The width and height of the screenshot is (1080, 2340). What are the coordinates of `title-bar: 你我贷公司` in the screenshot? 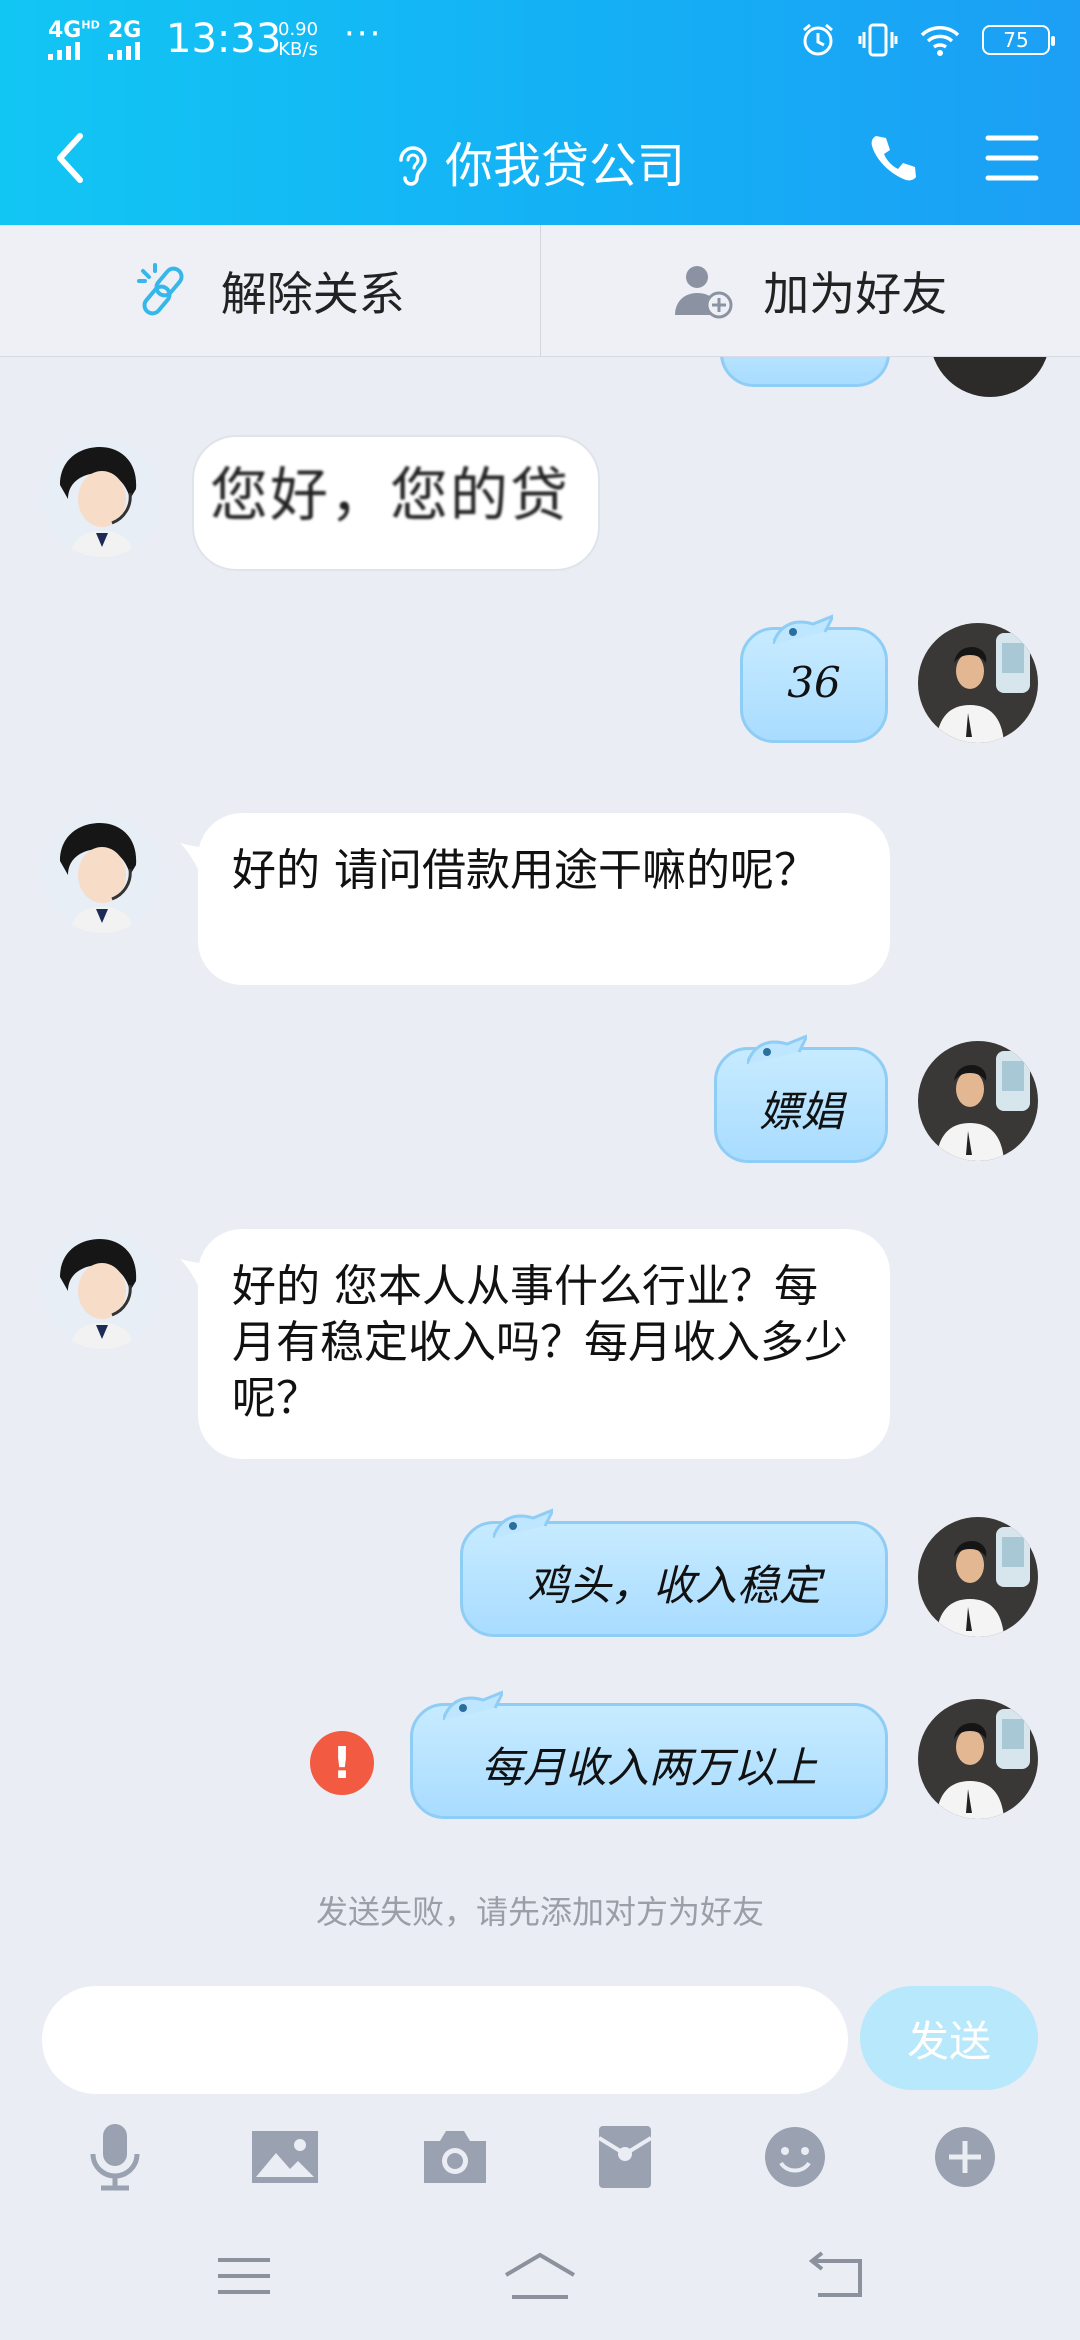 It's located at (540, 158).